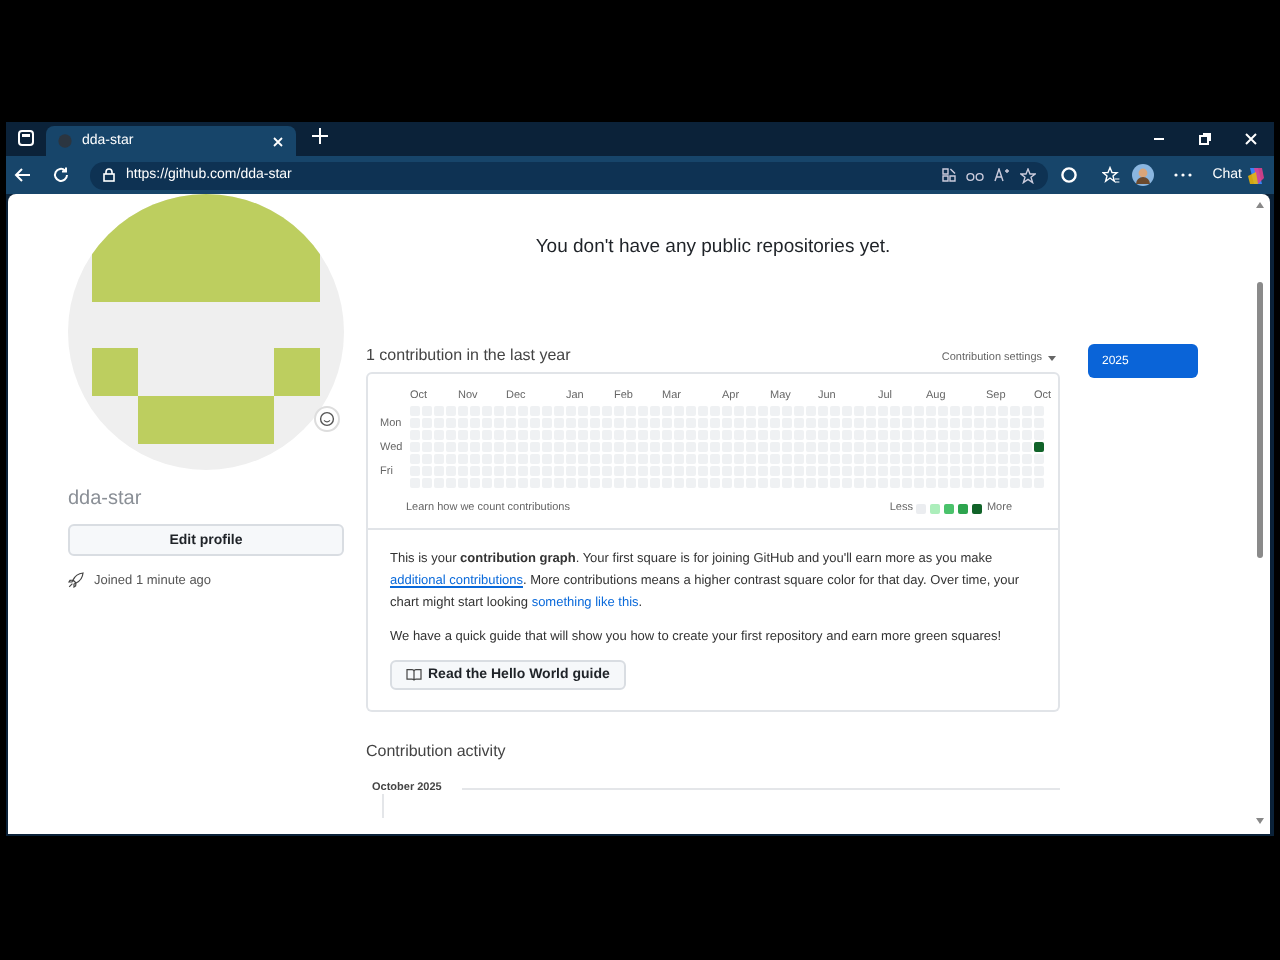 The image size is (1280, 960). Describe the element at coordinates (1143, 175) in the screenshot. I see `profile-avatar-icon` at that location.